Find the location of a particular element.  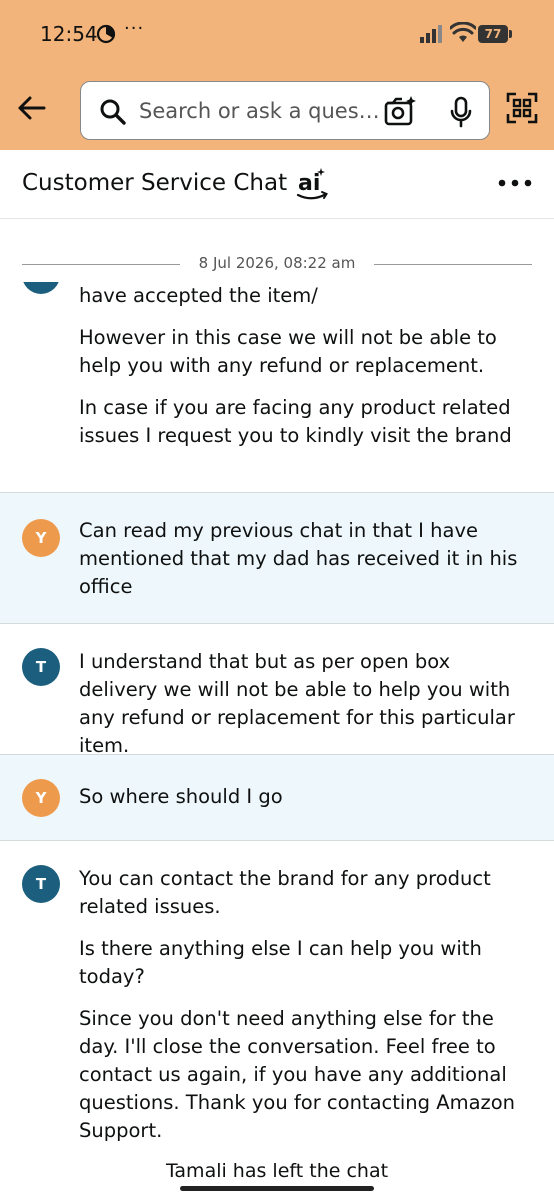

chat-header: Customer Service Chat is located at coordinates (277, 184).